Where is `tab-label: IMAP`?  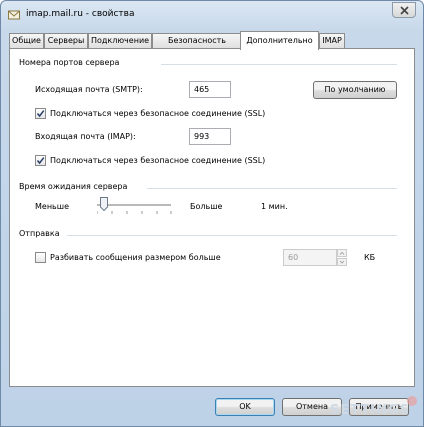
tab-label: IMAP is located at coordinates (332, 40).